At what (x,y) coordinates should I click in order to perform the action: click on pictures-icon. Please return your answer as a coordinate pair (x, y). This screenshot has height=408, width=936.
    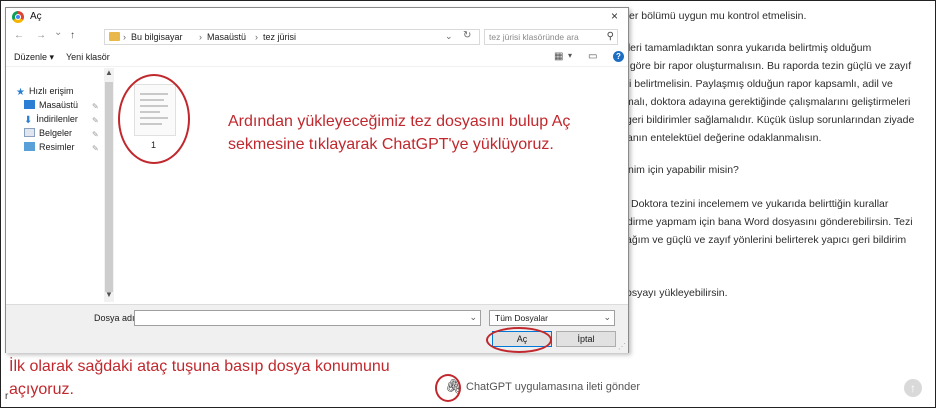
    Looking at the image, I should click on (29, 146).